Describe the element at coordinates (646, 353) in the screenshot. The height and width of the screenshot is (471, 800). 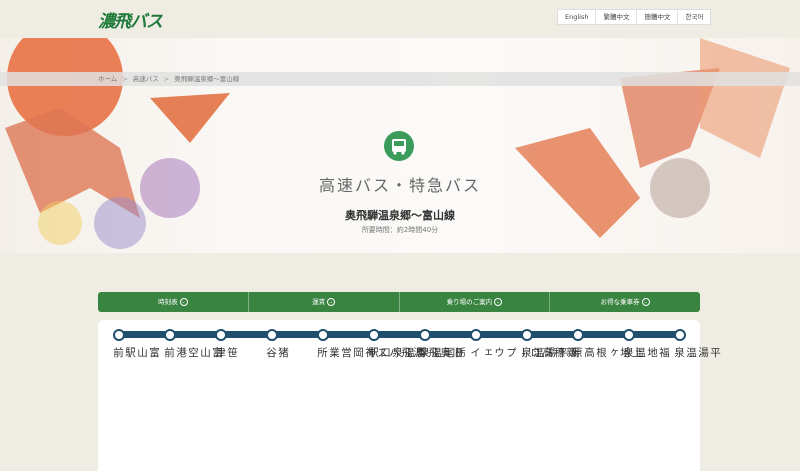
I see `stop-name: 福地温泉` at that location.